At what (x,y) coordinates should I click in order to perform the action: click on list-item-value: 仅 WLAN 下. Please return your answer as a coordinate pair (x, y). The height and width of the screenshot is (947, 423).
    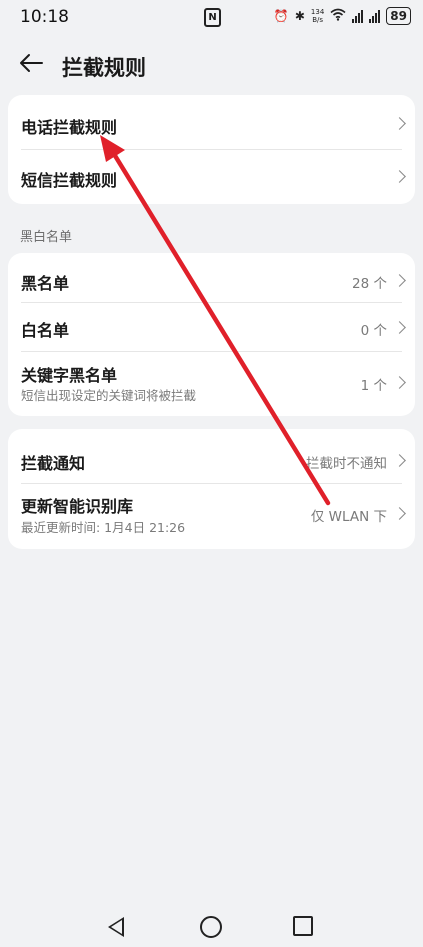
    Looking at the image, I should click on (348, 517).